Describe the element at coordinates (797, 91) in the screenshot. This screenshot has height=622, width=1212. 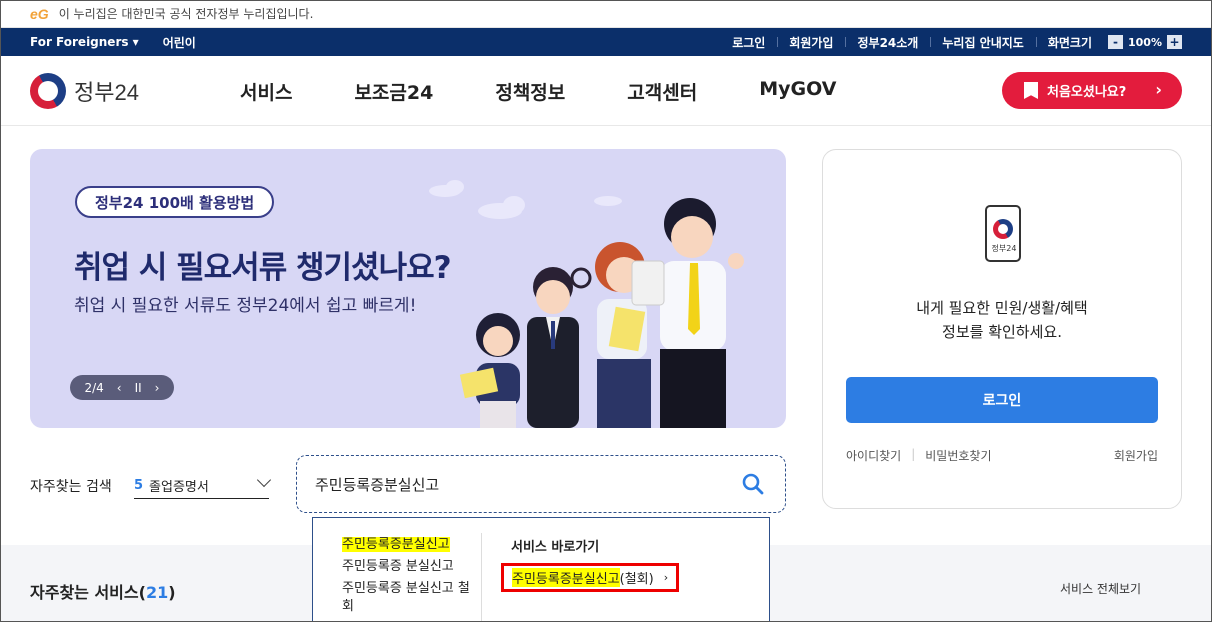
I see `nav-mygov: MyGOV` at that location.